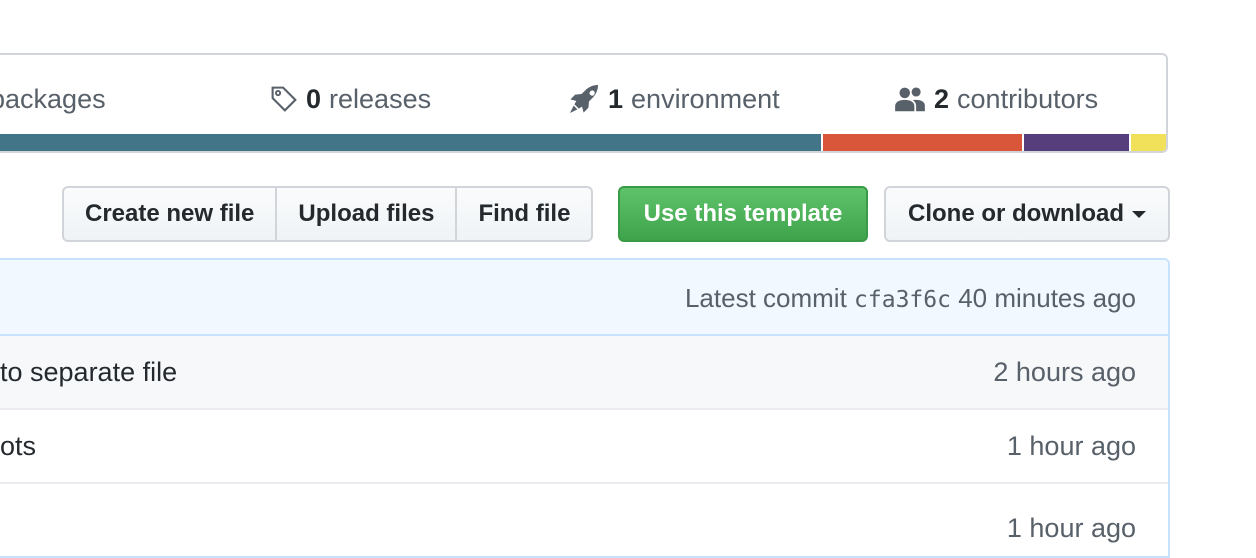  What do you see at coordinates (902, 300) in the screenshot?
I see `commit-sha-link: cfa3f6c` at bounding box center [902, 300].